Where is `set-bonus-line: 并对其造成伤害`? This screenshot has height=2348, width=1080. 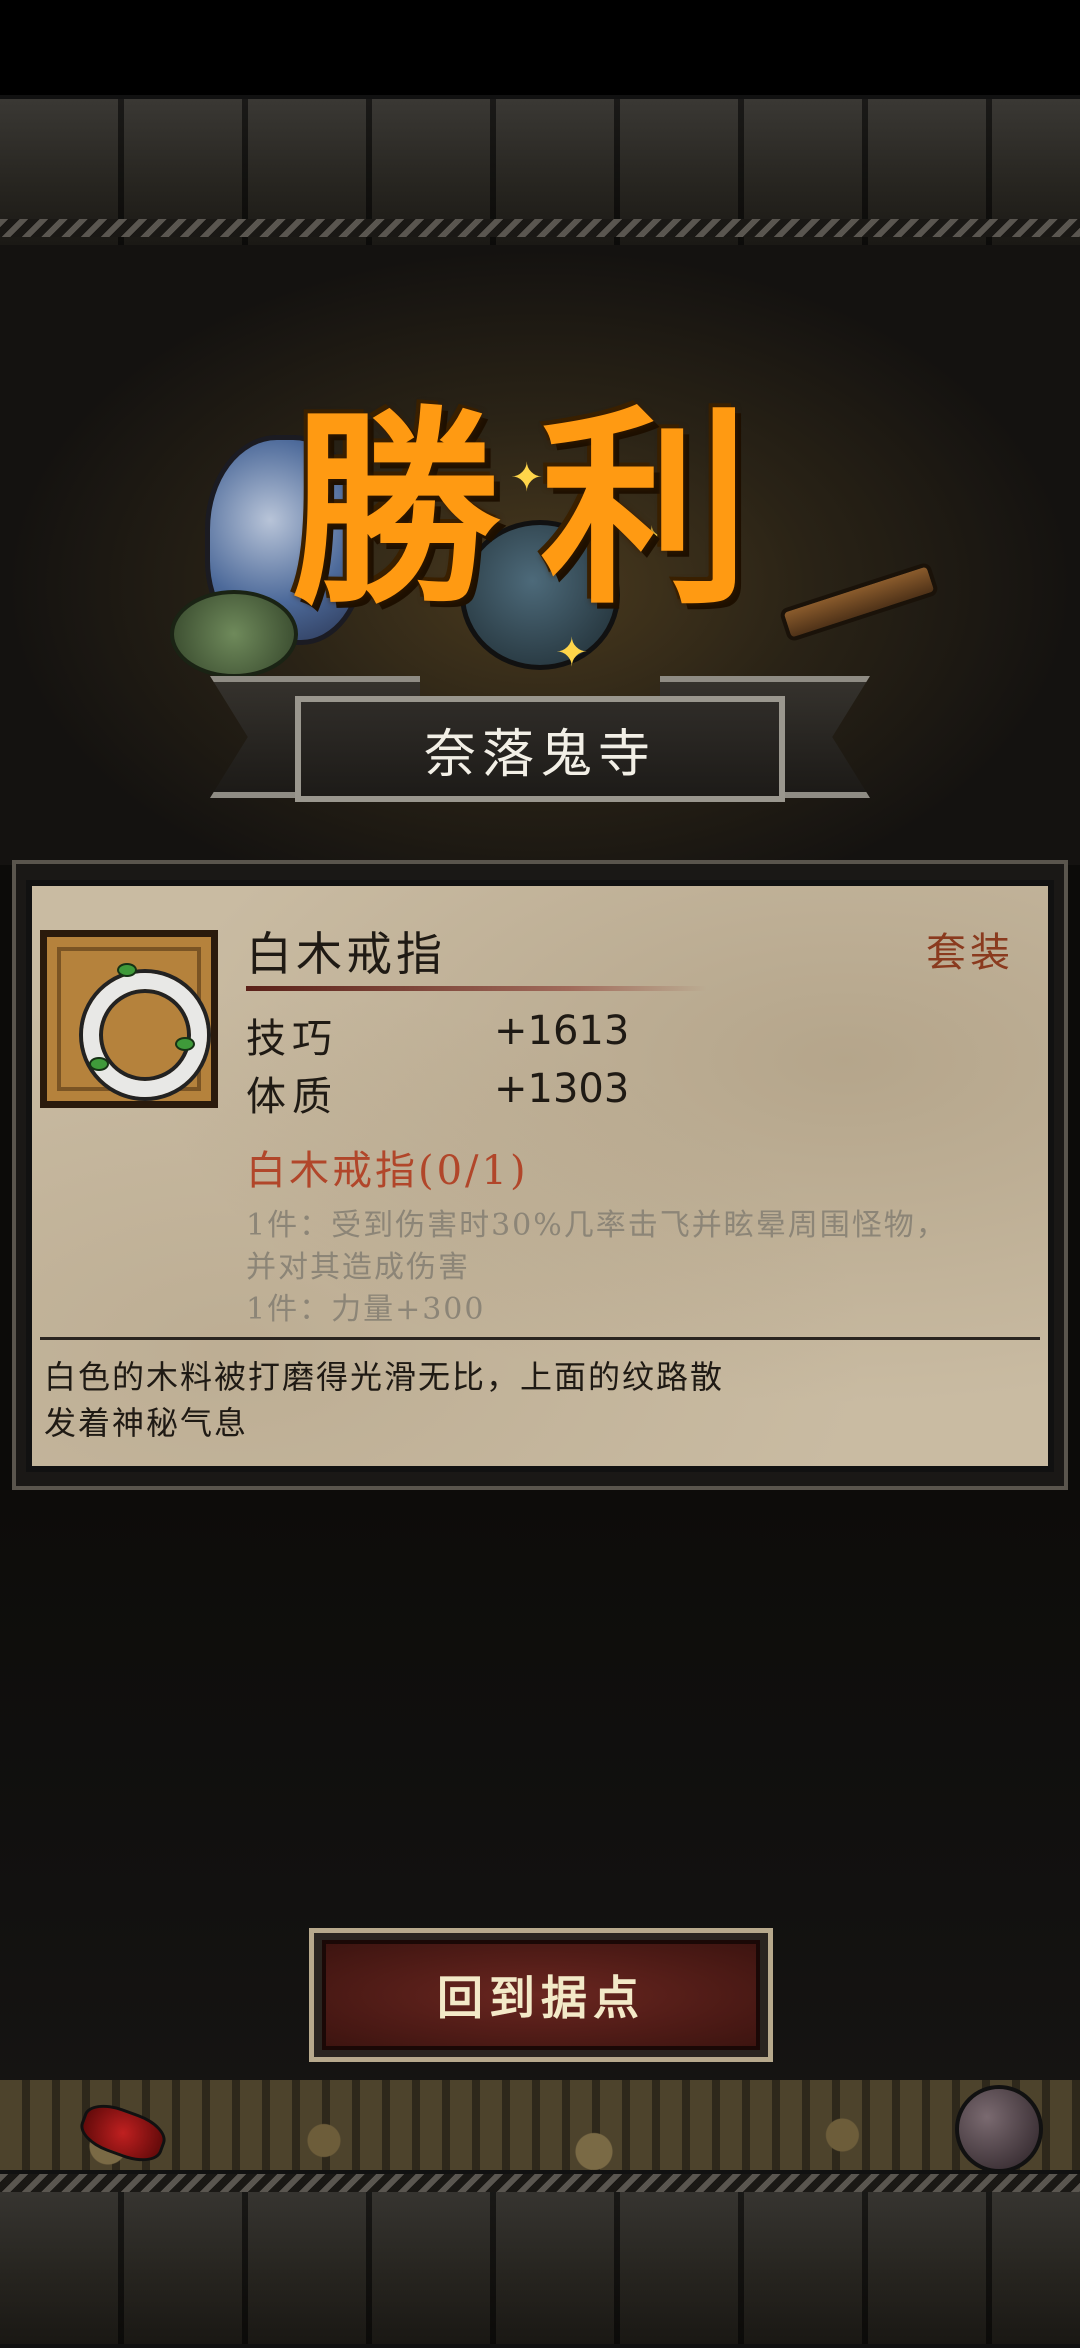
set-bonus-line: 并对其造成伤害 is located at coordinates (358, 1267).